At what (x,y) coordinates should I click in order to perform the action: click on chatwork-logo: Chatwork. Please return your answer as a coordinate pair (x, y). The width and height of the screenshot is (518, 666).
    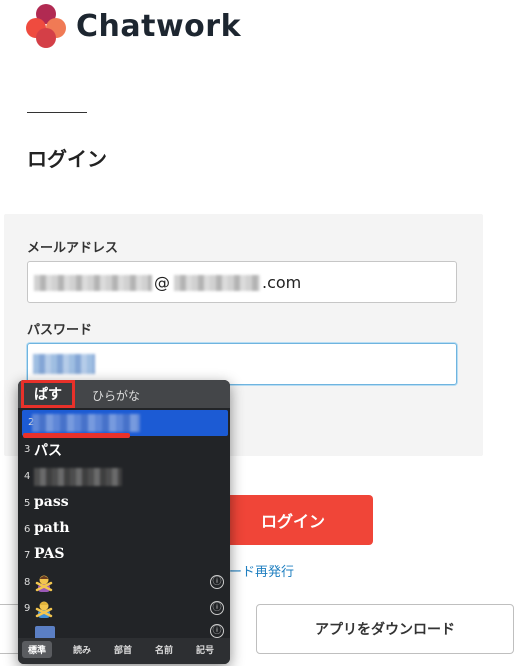
    Looking at the image, I should click on (133, 26).